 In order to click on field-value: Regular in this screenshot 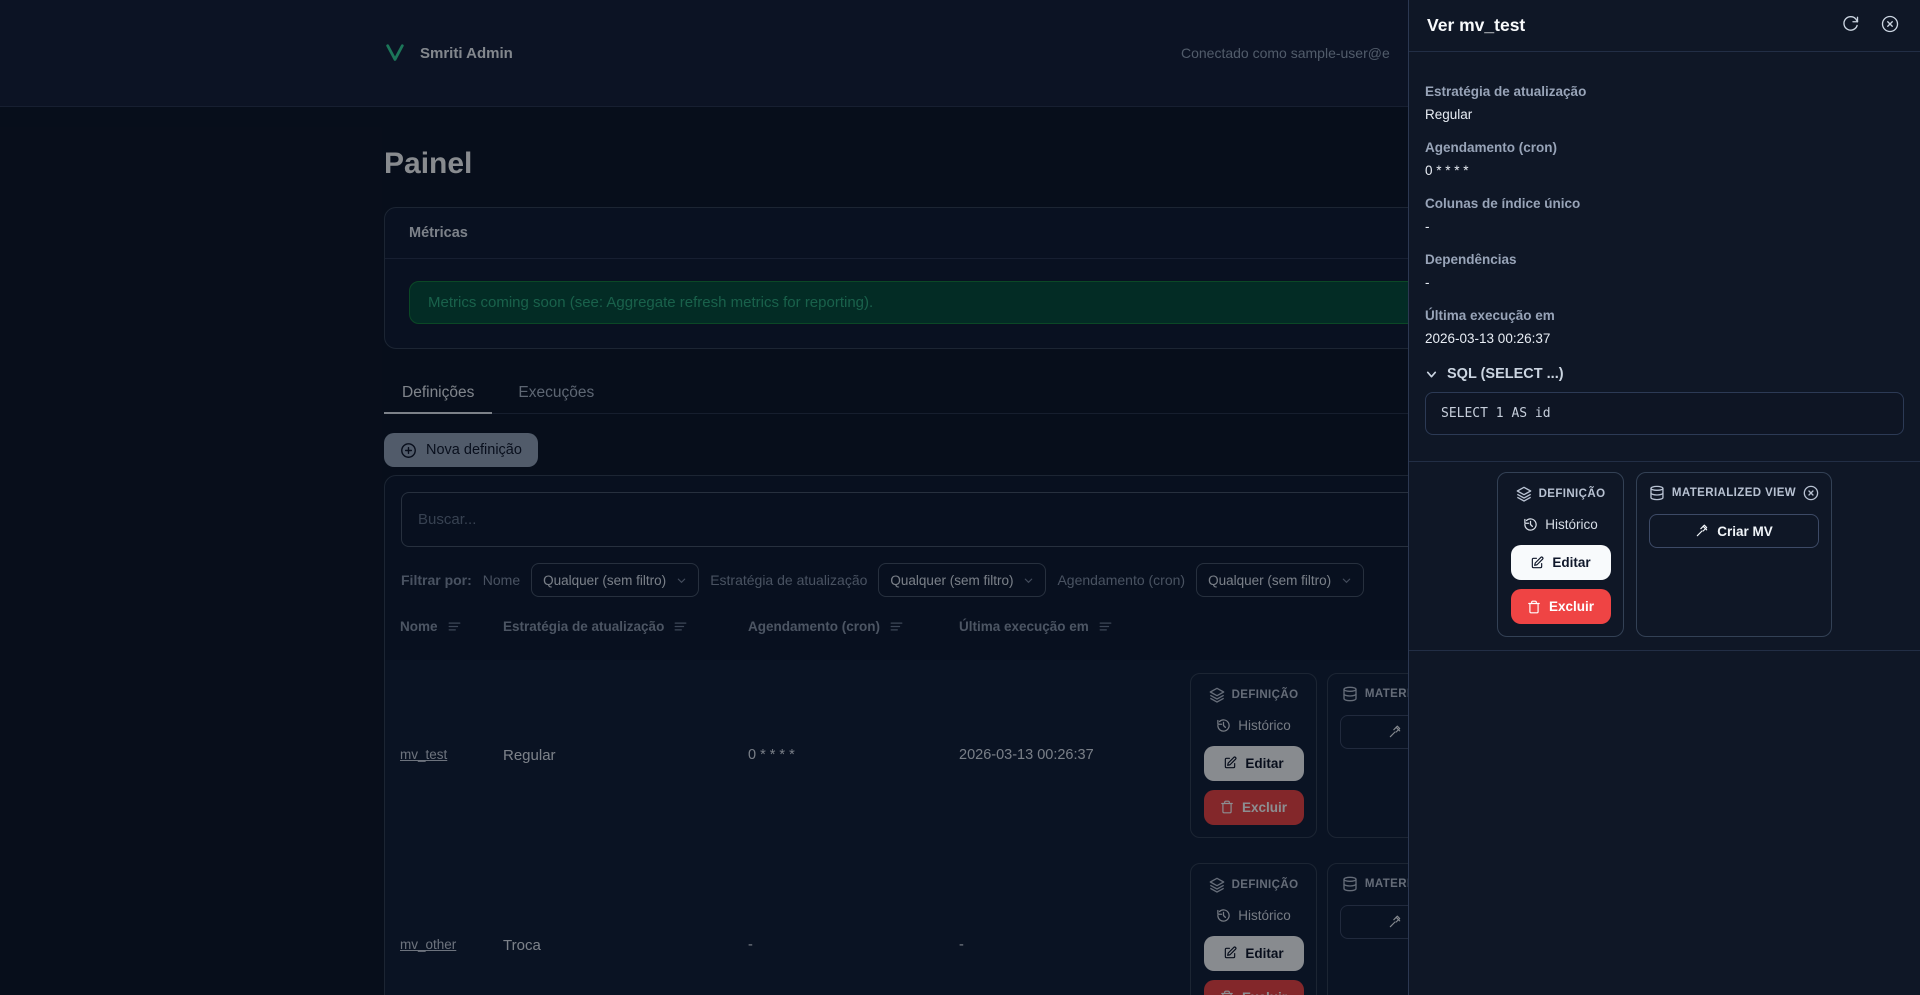, I will do `click(1449, 114)`.